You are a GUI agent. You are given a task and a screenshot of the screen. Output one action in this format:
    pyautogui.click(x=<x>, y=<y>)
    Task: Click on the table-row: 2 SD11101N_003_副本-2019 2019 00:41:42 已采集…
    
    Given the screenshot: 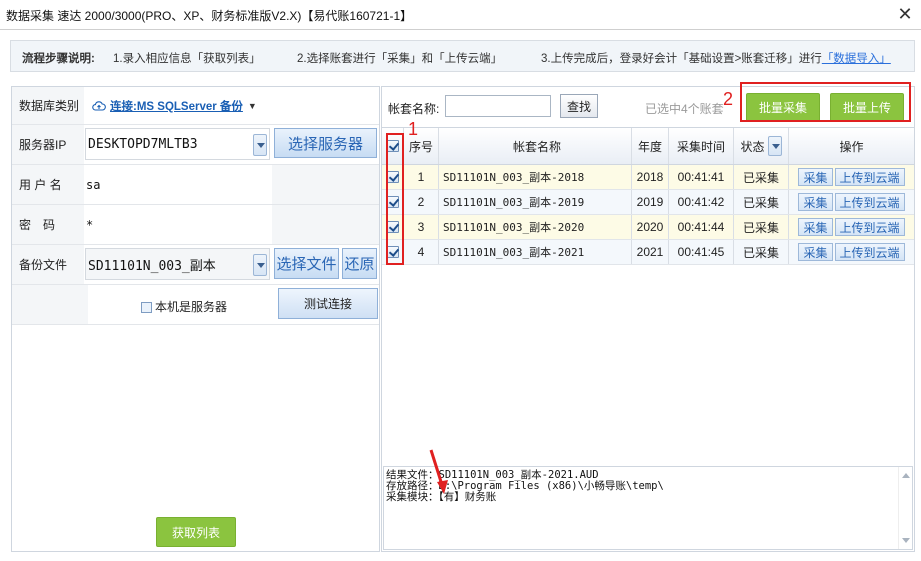 What is the action you would take?
    pyautogui.click(x=648, y=202)
    